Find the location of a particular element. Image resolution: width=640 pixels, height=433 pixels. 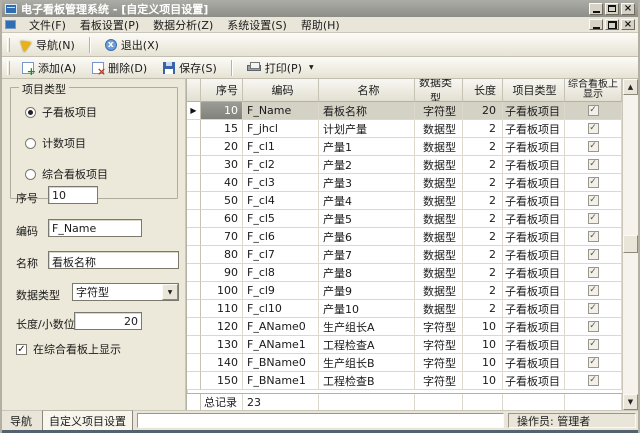

header-name: 名称 is located at coordinates (367, 90).